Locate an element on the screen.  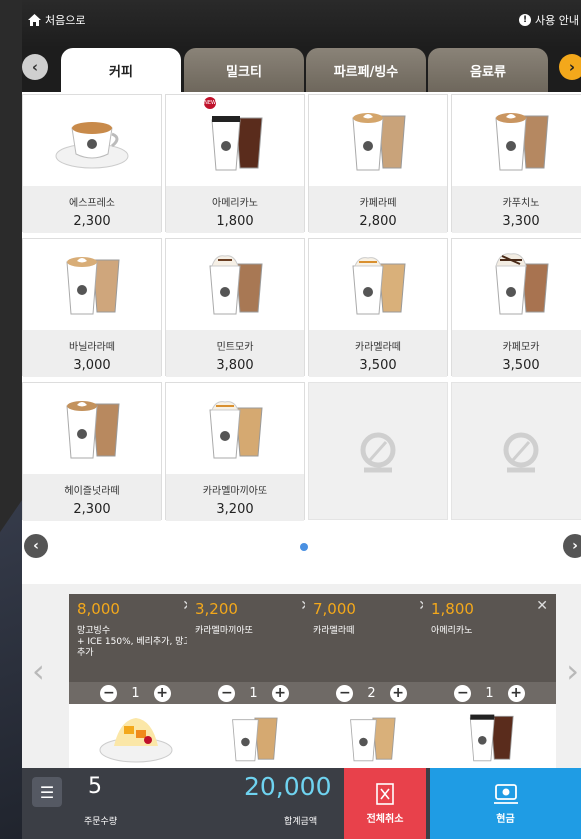
checkout-bar: ☰ 5 주문수량 20,000 합계금액 전체취소 현금 is located at coordinates (301, 803).